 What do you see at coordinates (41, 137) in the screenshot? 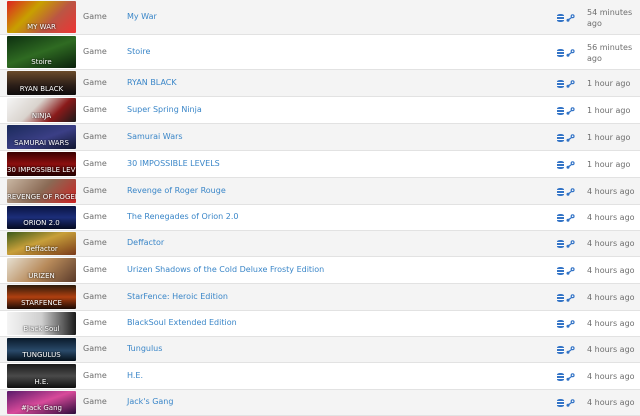
I see `game-thumbnail: SAMURAI WARS` at bounding box center [41, 137].